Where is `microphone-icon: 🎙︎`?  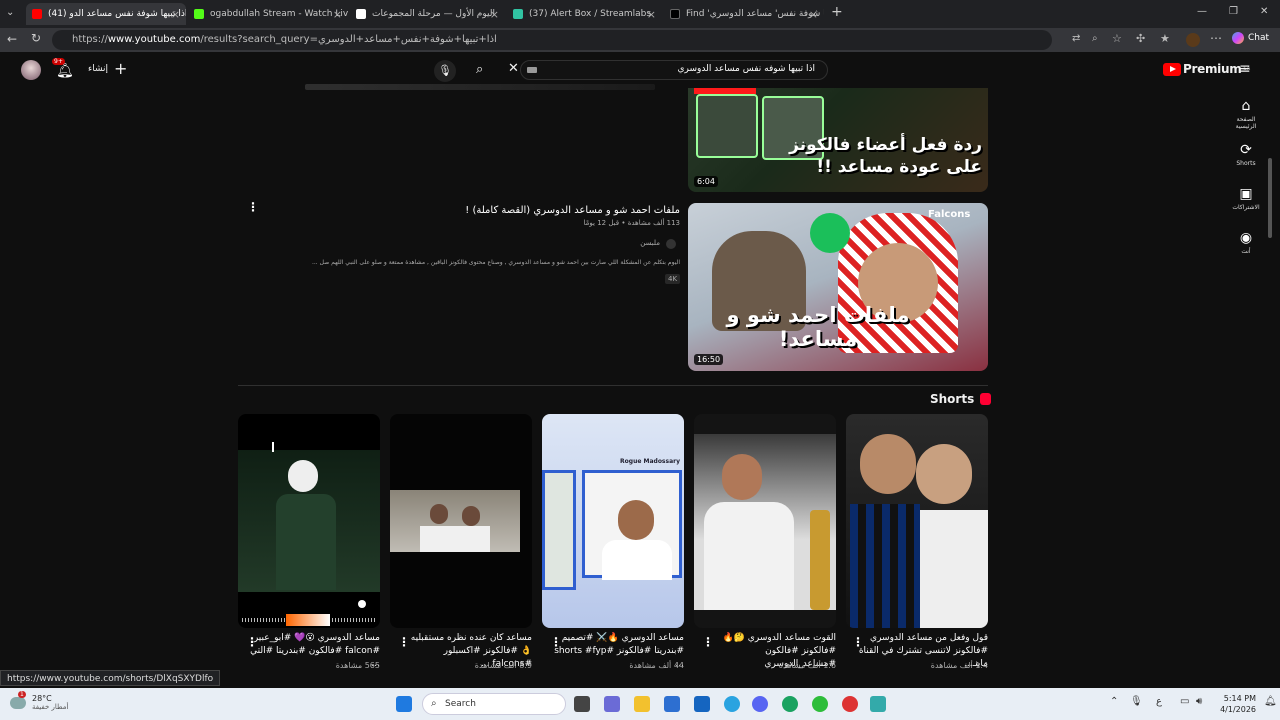
microphone-icon: 🎙︎ is located at coordinates (1136, 701).